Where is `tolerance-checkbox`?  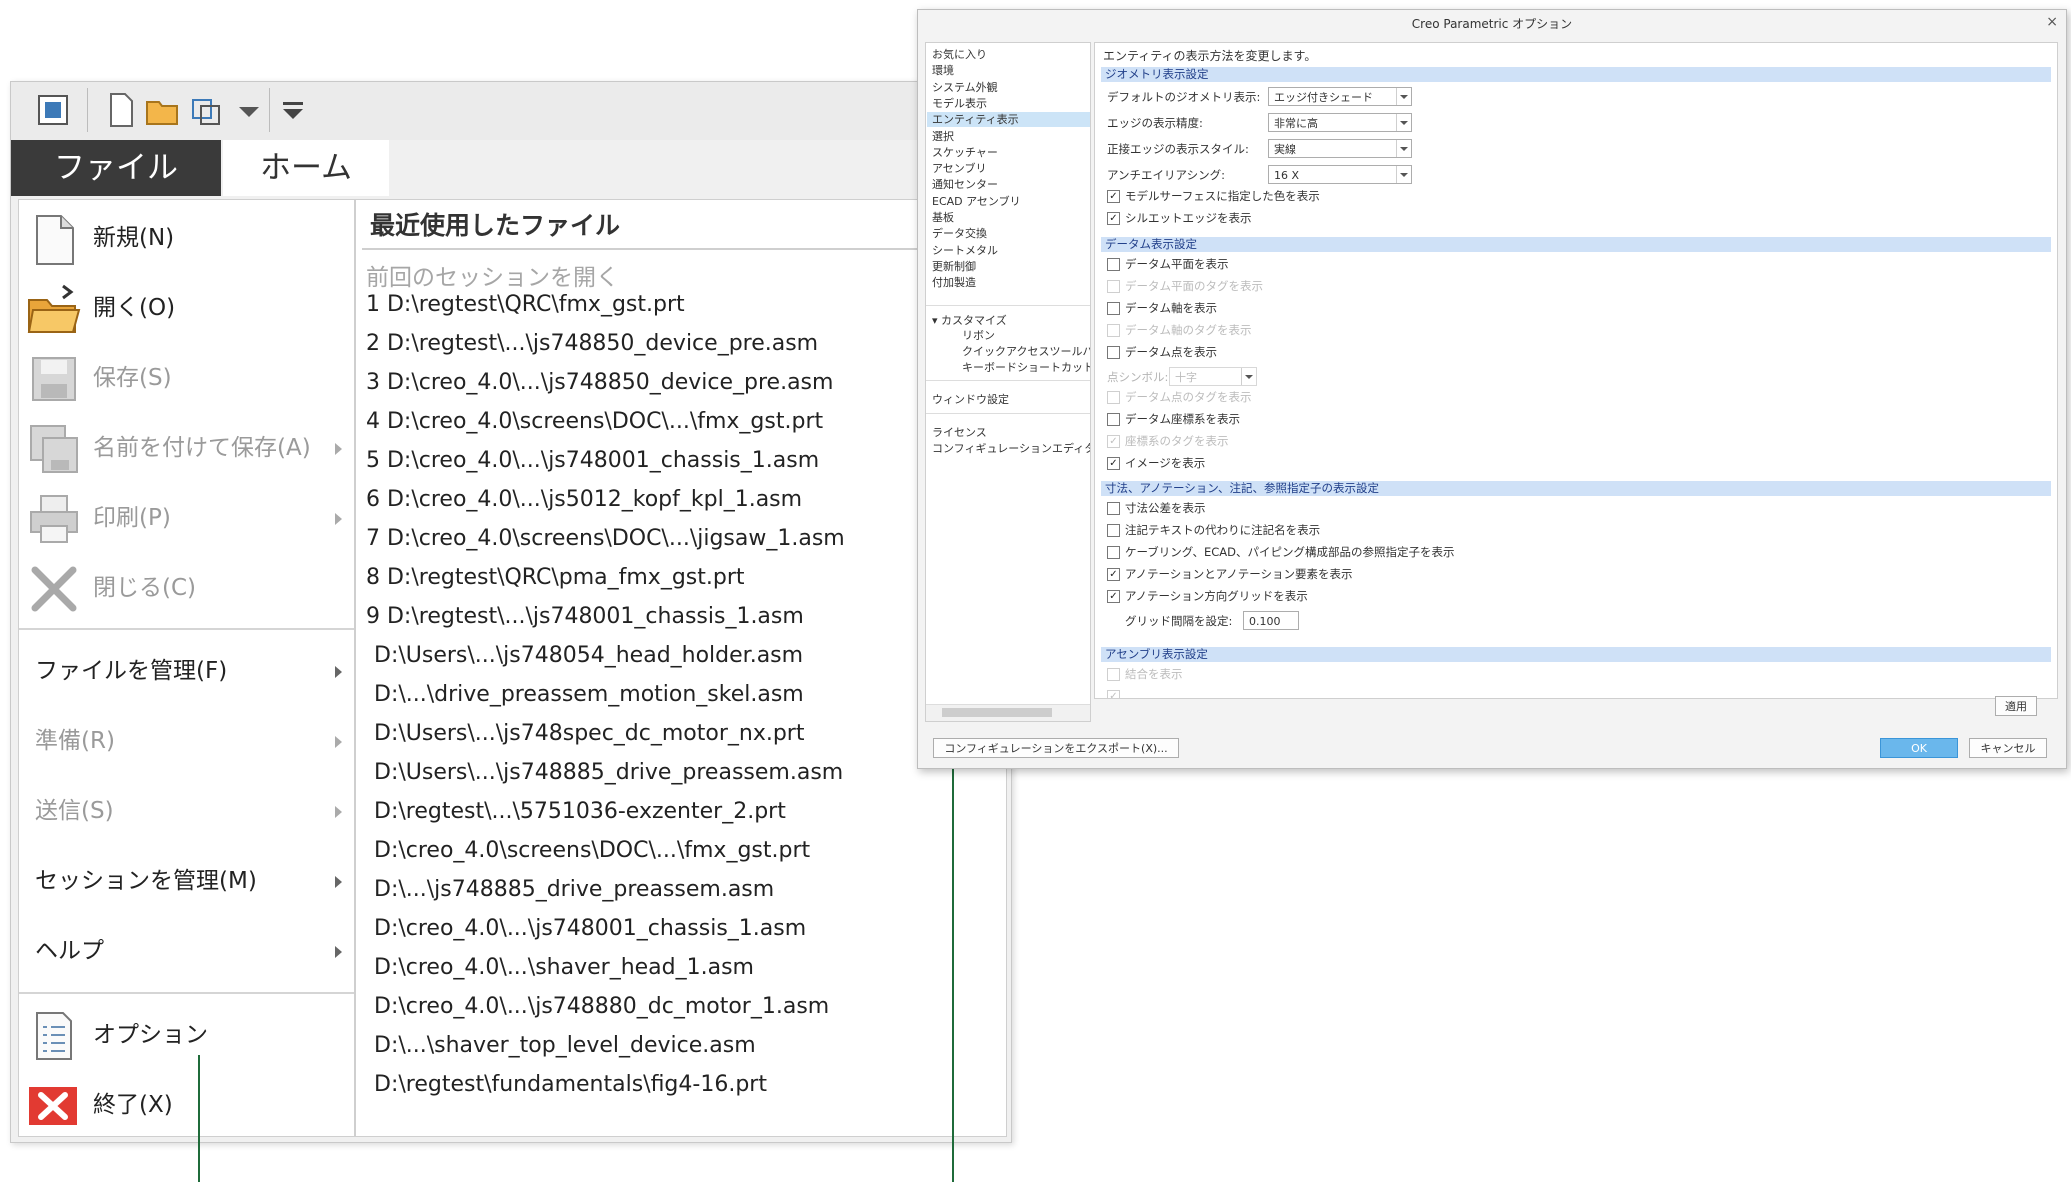
tolerance-checkbox is located at coordinates (1113, 508).